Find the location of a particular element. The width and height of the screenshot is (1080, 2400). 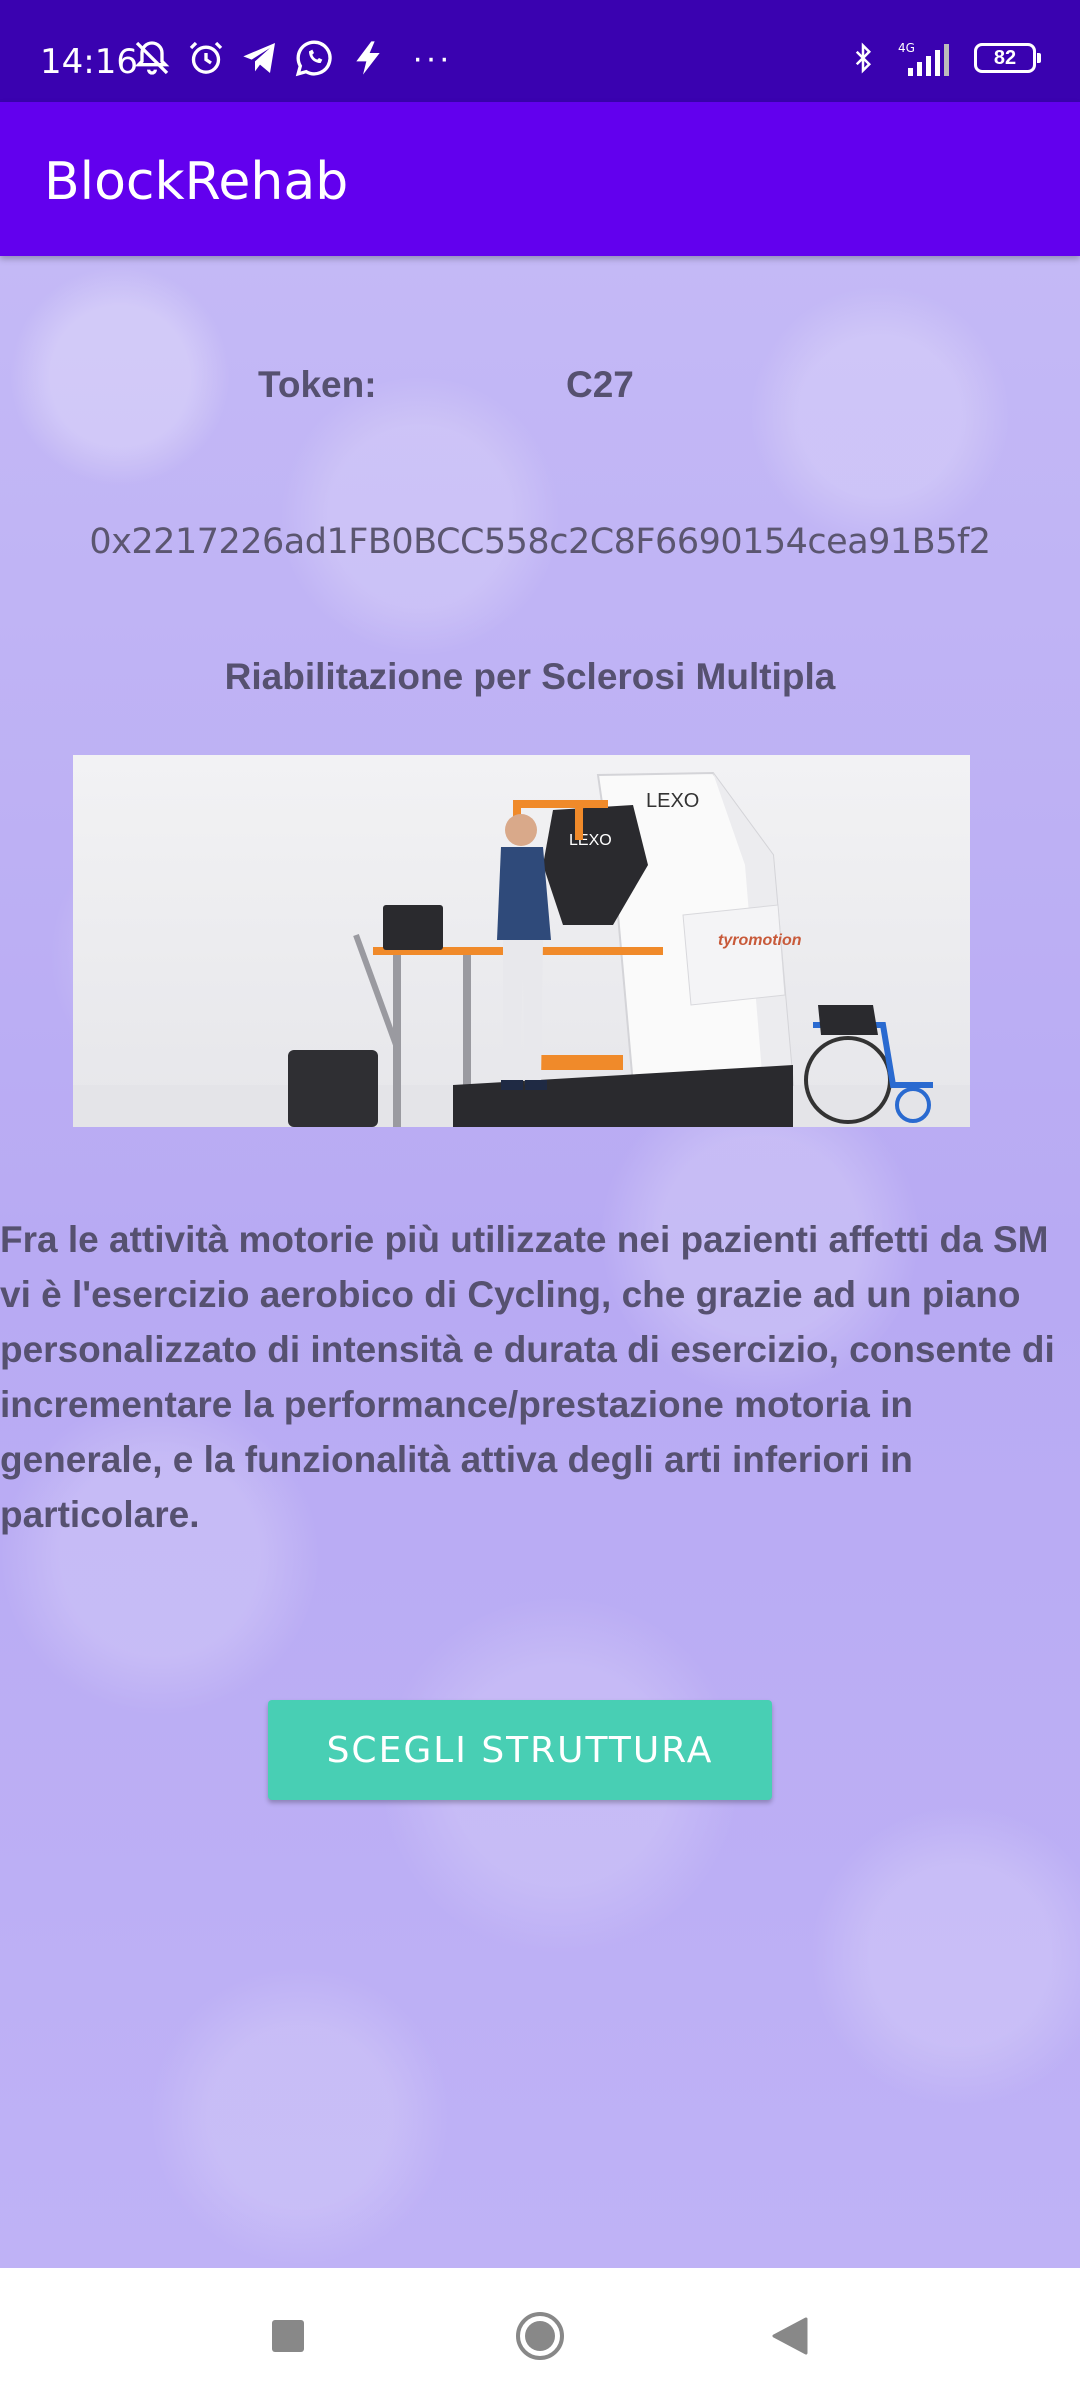

square-icon is located at coordinates (288, 2336).